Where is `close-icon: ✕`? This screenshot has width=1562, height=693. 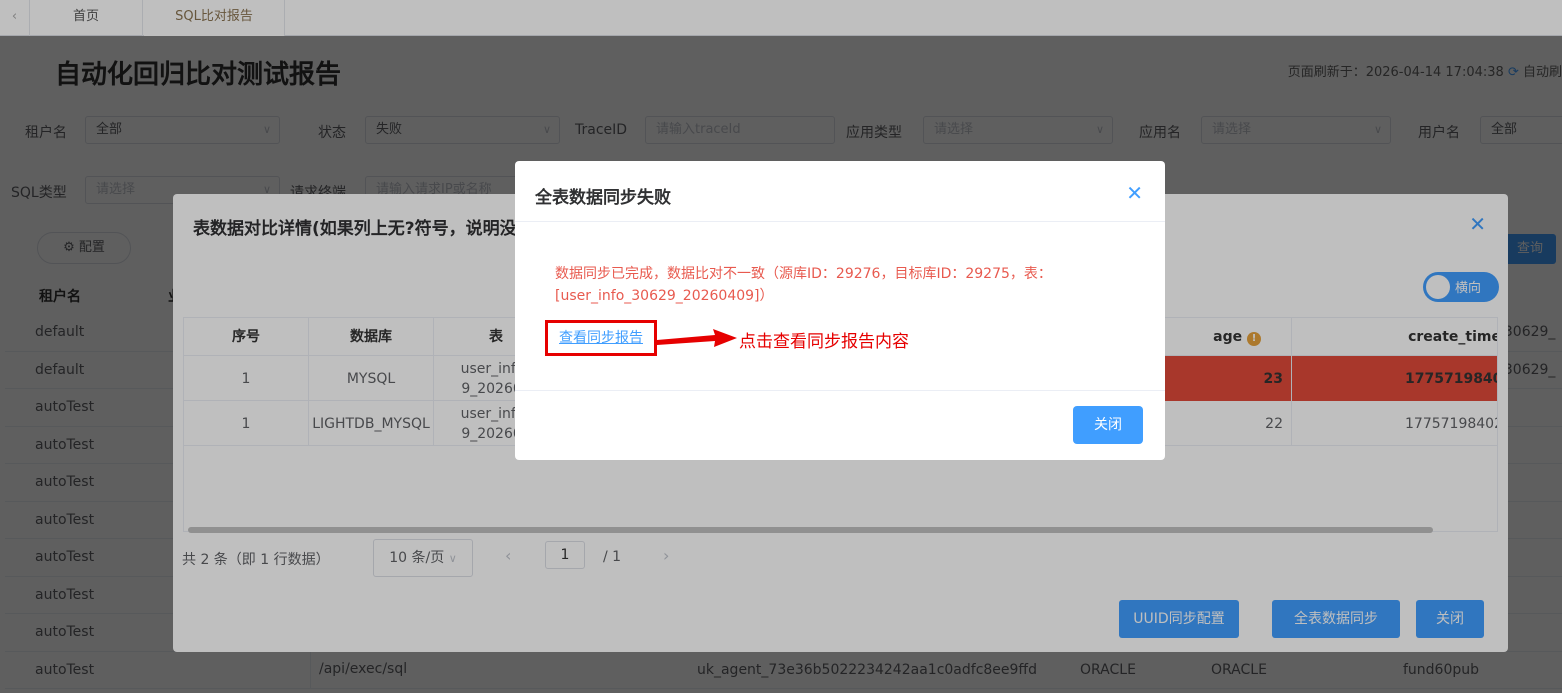
close-icon: ✕ is located at coordinates (1134, 193).